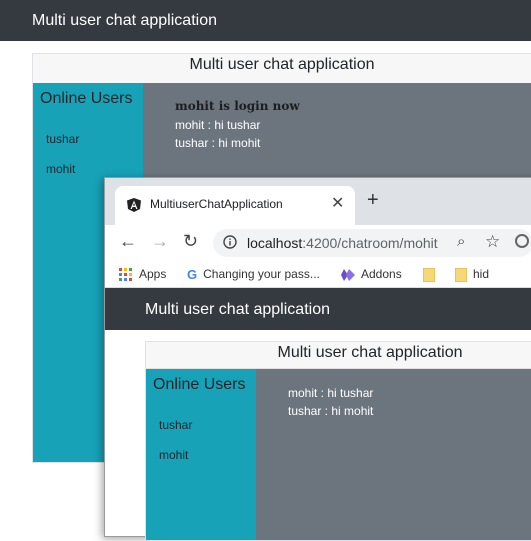 Image resolution: width=531 pixels, height=541 pixels. Describe the element at coordinates (60, 169) in the screenshot. I see `online-user-mohit: mohit` at that location.